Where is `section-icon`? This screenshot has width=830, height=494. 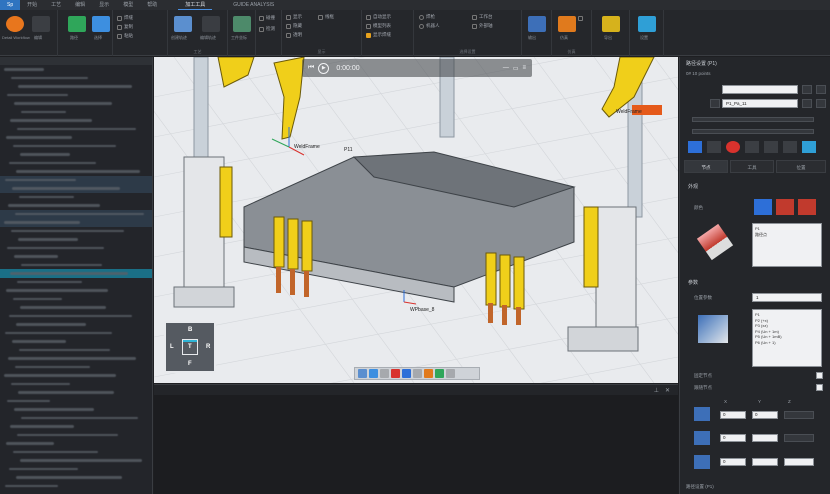 section-icon is located at coordinates (384, 373).